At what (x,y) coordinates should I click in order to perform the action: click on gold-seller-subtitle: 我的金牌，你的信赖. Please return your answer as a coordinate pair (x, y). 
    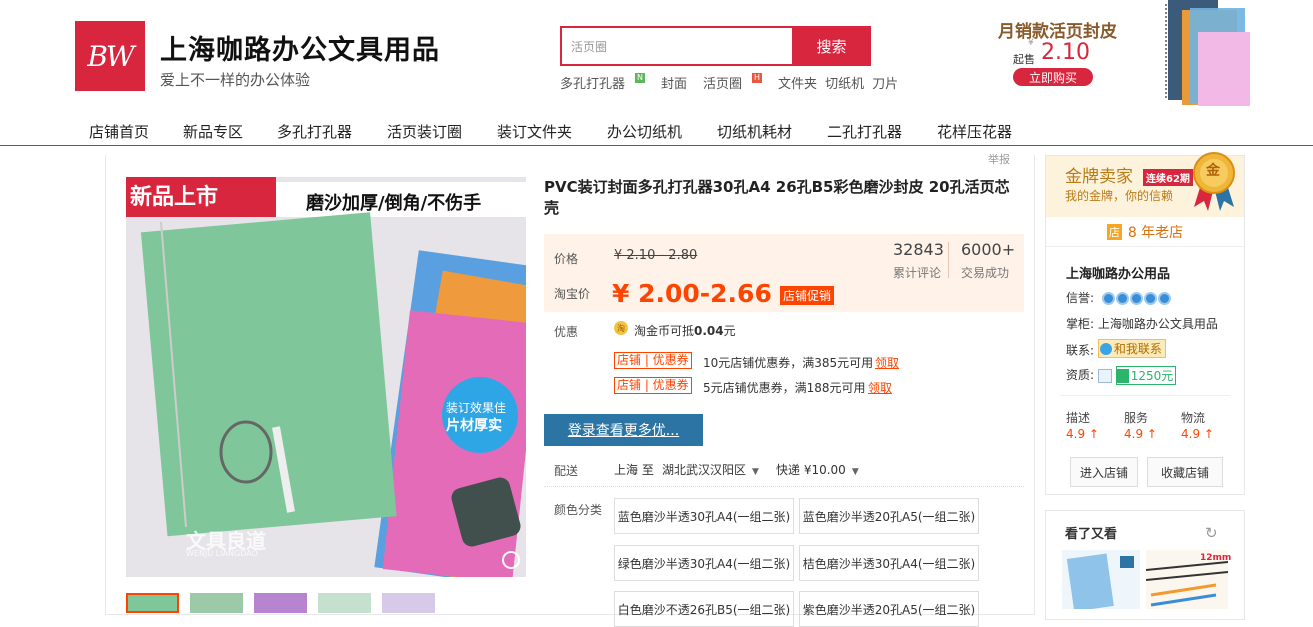
    Looking at the image, I should click on (1119, 196).